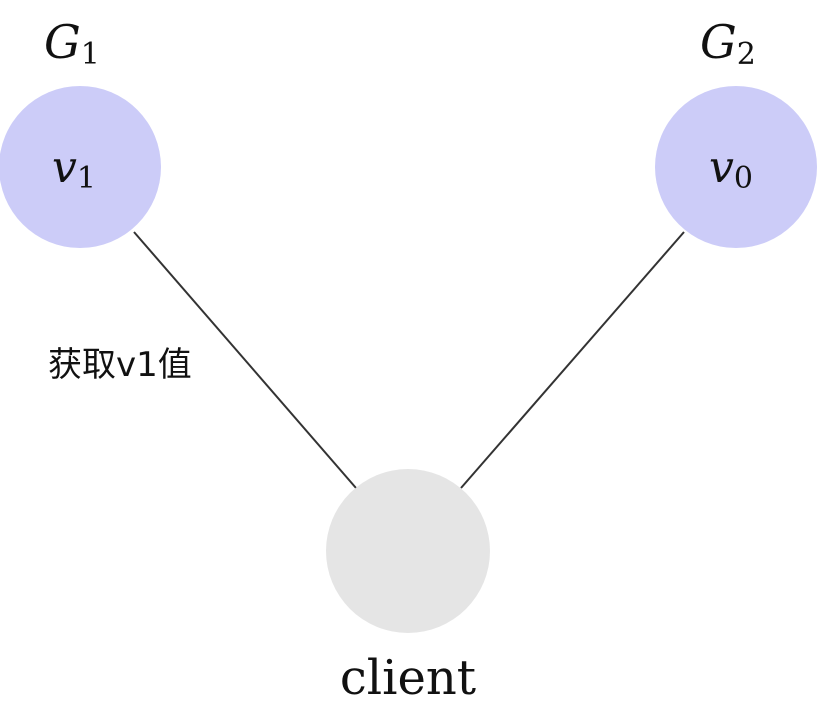  Describe the element at coordinates (120, 365) in the screenshot. I see `edge-label-get-v1: 获取v1值` at that location.